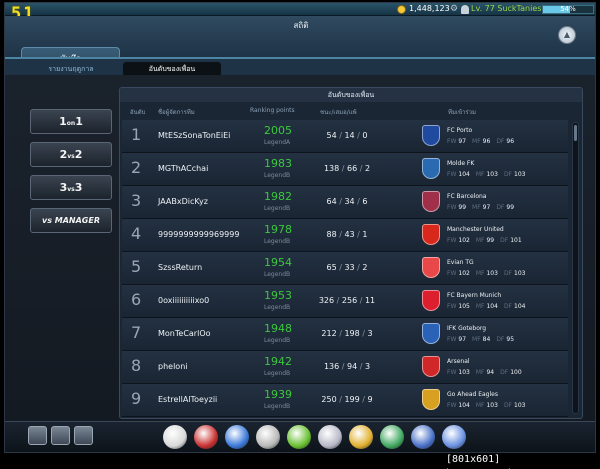 This screenshot has height=469, width=600. Describe the element at coordinates (462, 141) in the screenshot. I see `fw-rating: 97` at that location.